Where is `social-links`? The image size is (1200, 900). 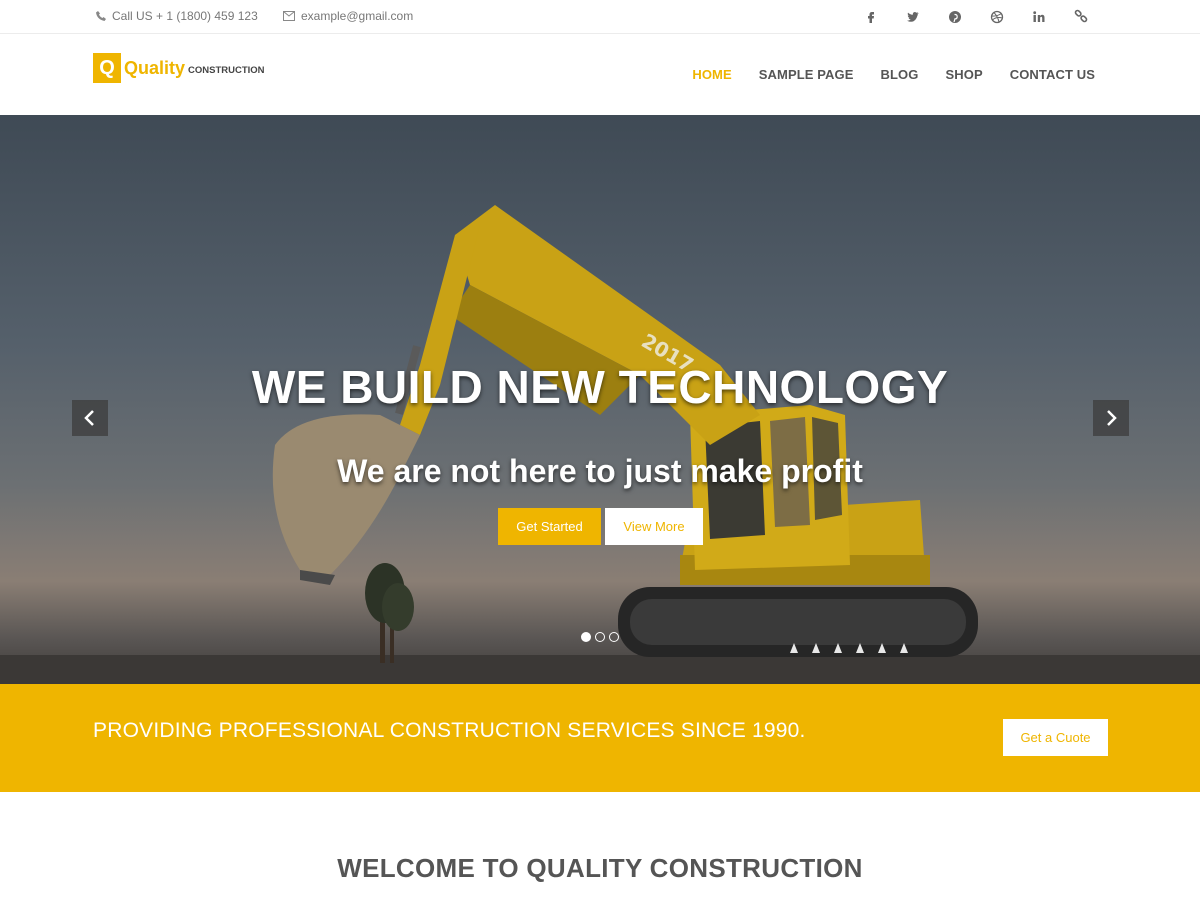 social-links is located at coordinates (964, 17).